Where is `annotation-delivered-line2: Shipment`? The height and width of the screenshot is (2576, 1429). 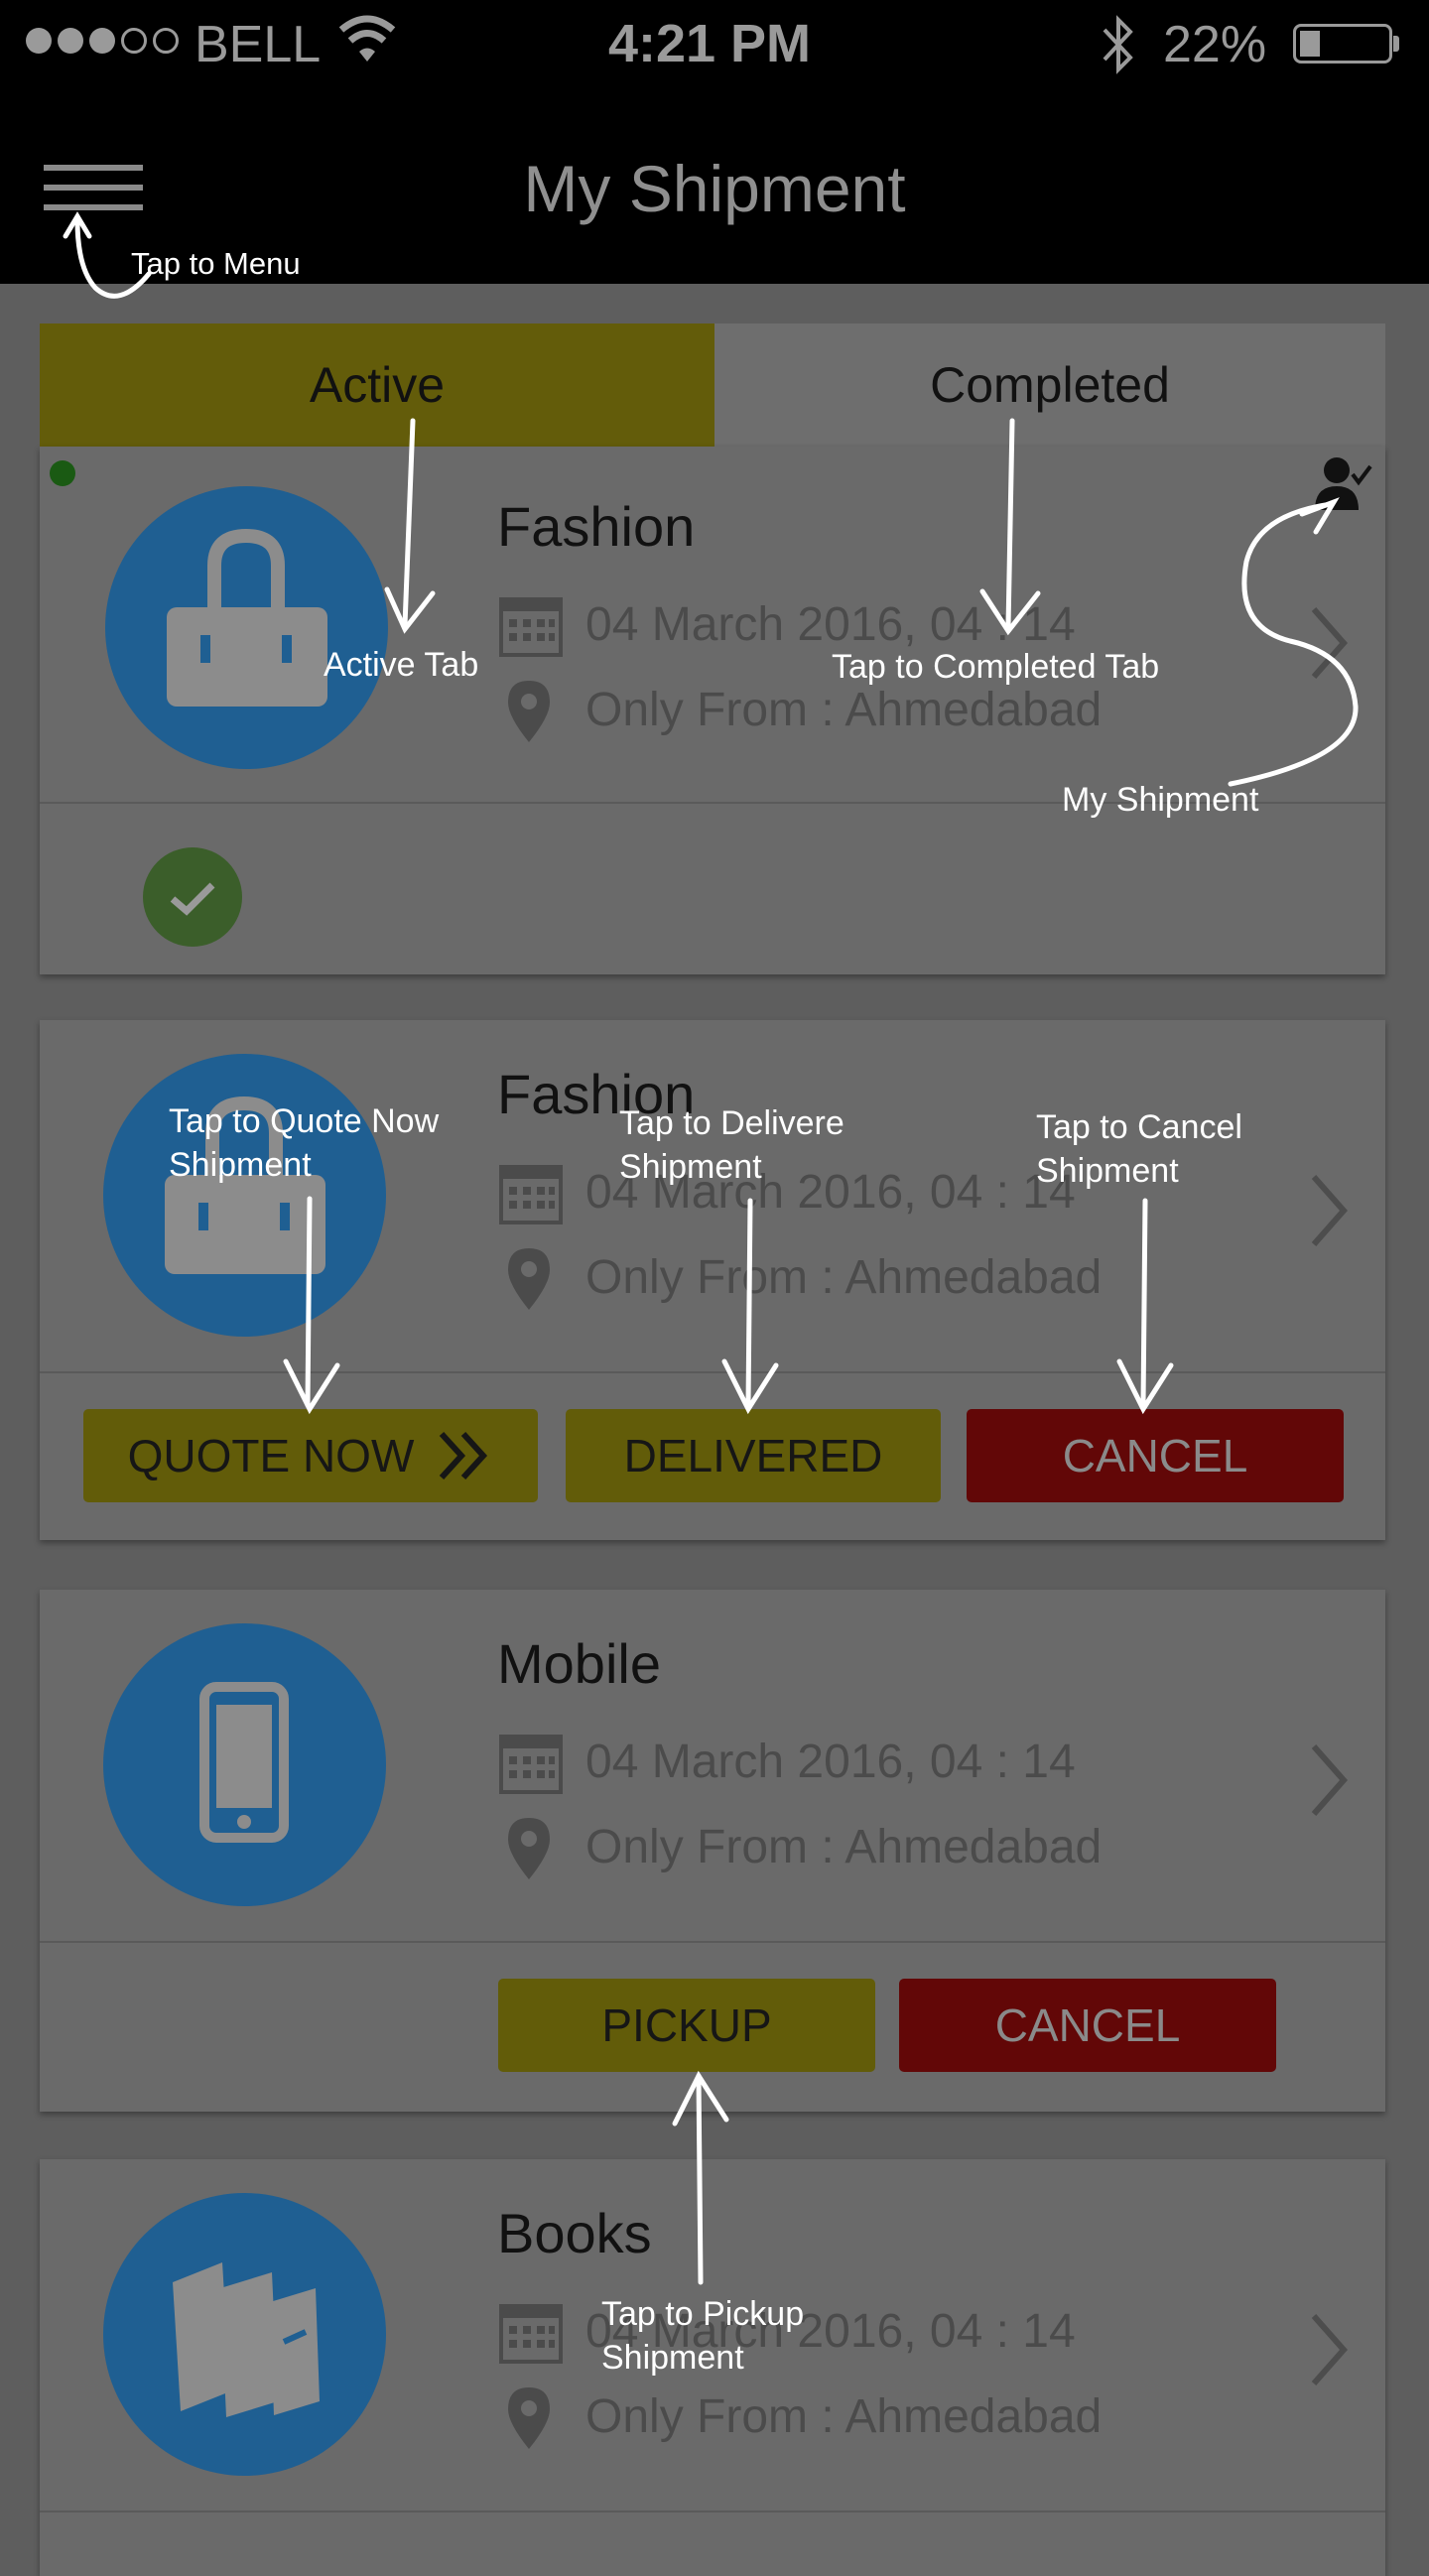 annotation-delivered-line2: Shipment is located at coordinates (690, 1167).